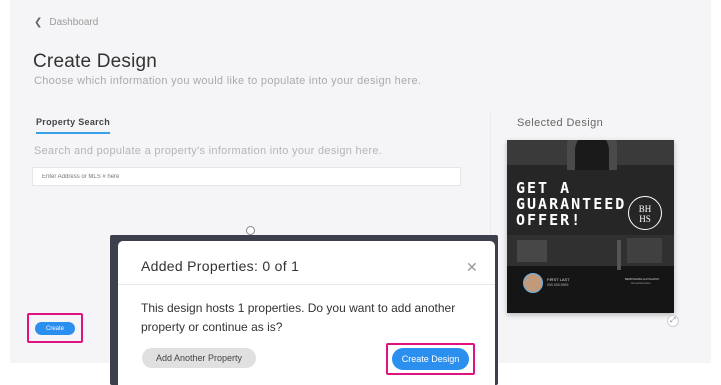 The width and height of the screenshot is (721, 385). What do you see at coordinates (673, 321) in the screenshot?
I see `expand-icon: ⤢` at bounding box center [673, 321].